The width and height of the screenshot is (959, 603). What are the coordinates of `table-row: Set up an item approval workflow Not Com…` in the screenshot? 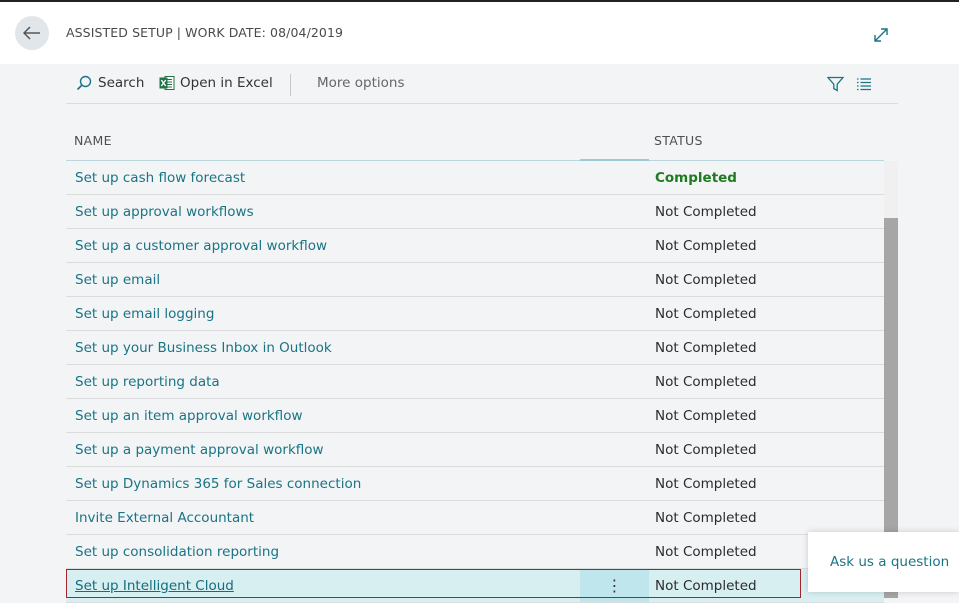 It's located at (475, 416).